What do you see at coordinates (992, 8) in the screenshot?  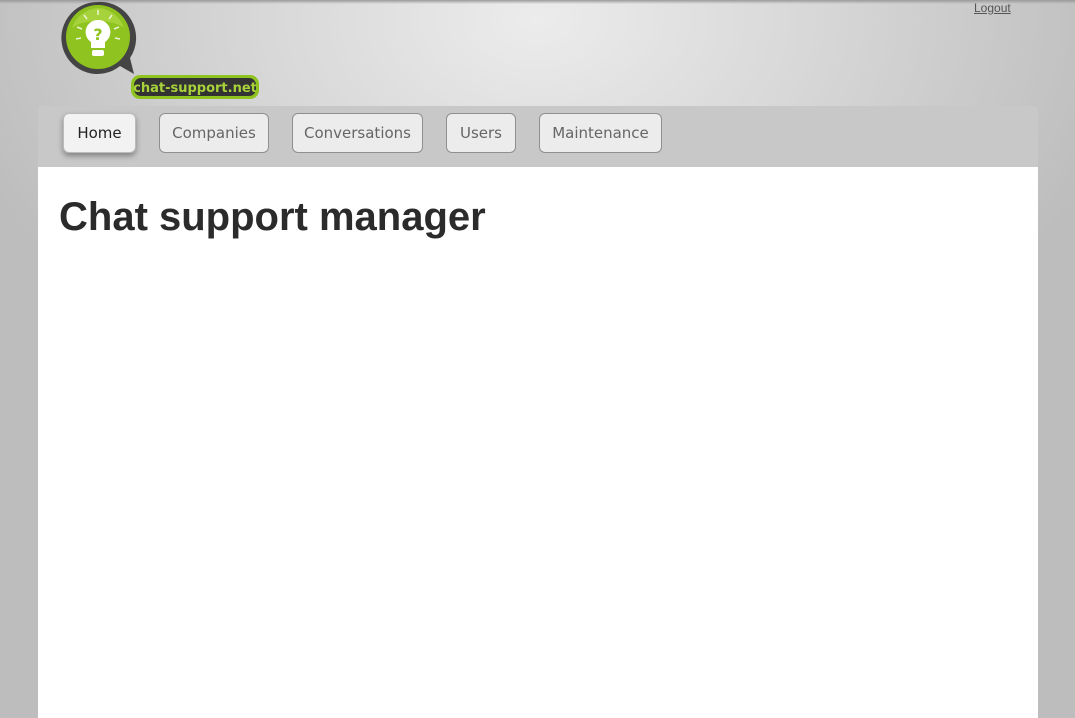 I see `logout-link: Logout` at bounding box center [992, 8].